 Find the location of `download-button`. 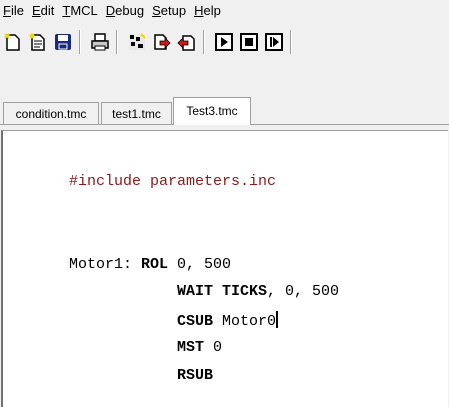

download-button is located at coordinates (162, 42).